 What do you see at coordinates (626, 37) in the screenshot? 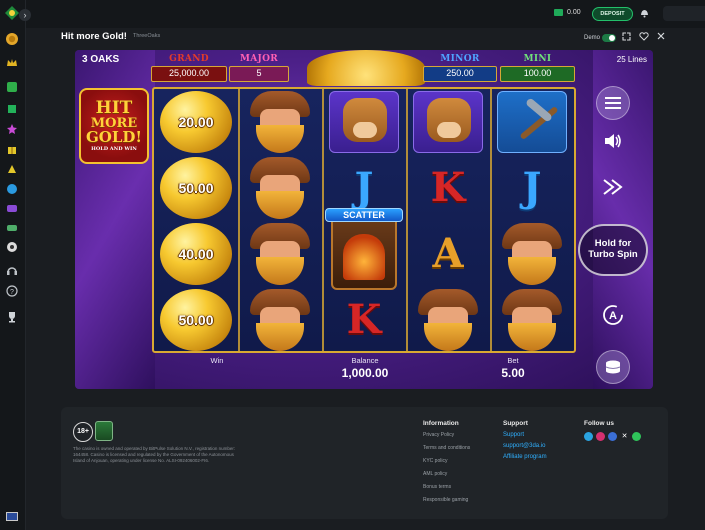
I see `fullscreen-icon` at bounding box center [626, 37].